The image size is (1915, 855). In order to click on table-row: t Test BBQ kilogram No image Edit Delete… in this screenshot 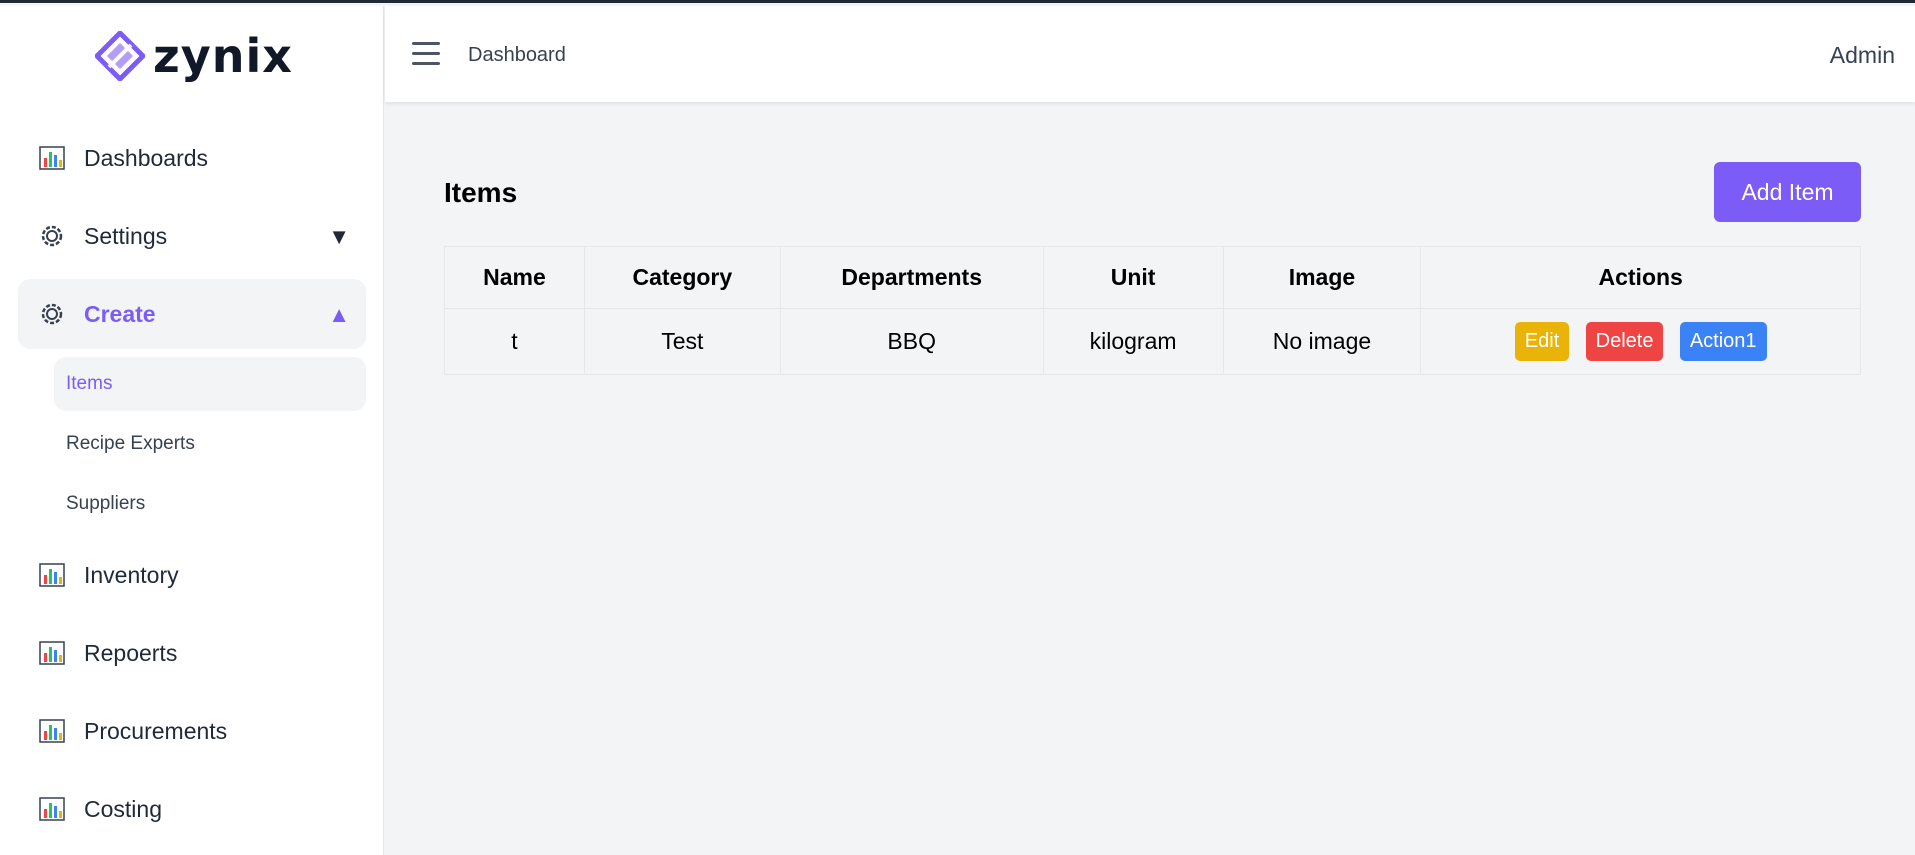, I will do `click(1152, 341)`.